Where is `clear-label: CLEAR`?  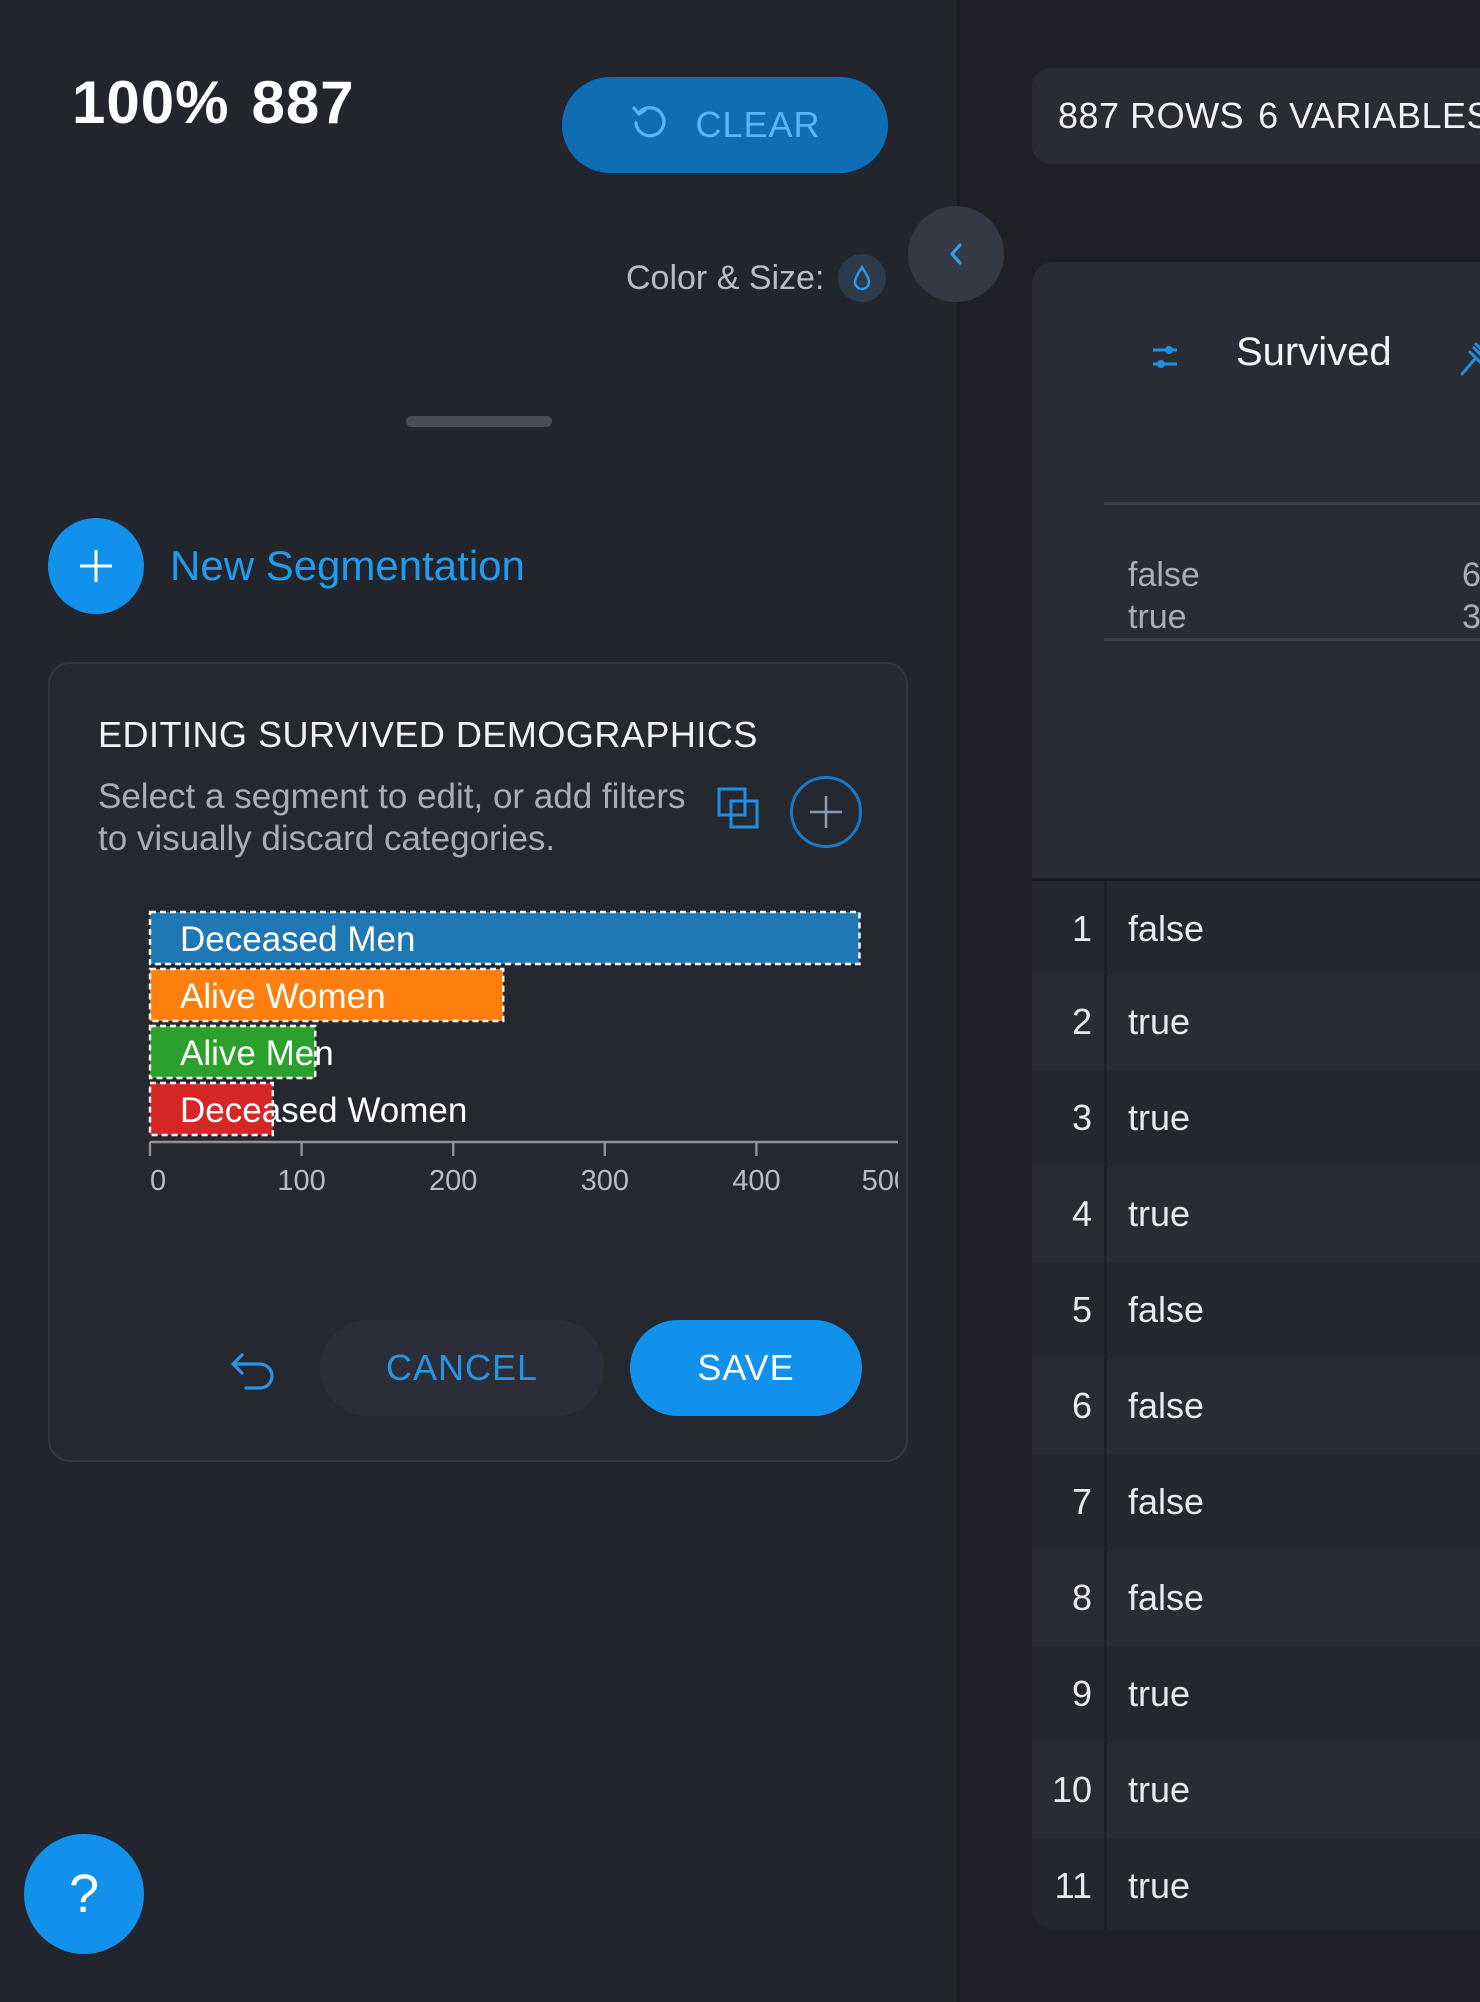
clear-label: CLEAR is located at coordinates (758, 124).